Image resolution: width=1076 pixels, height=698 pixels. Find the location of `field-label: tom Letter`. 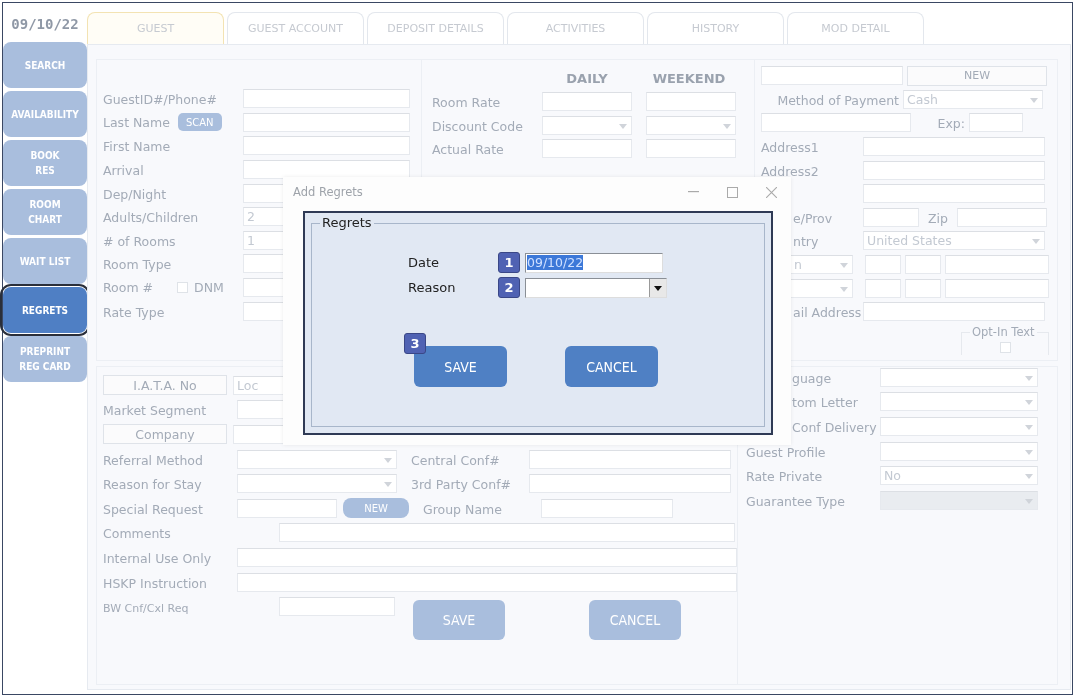

field-label: tom Letter is located at coordinates (824, 403).